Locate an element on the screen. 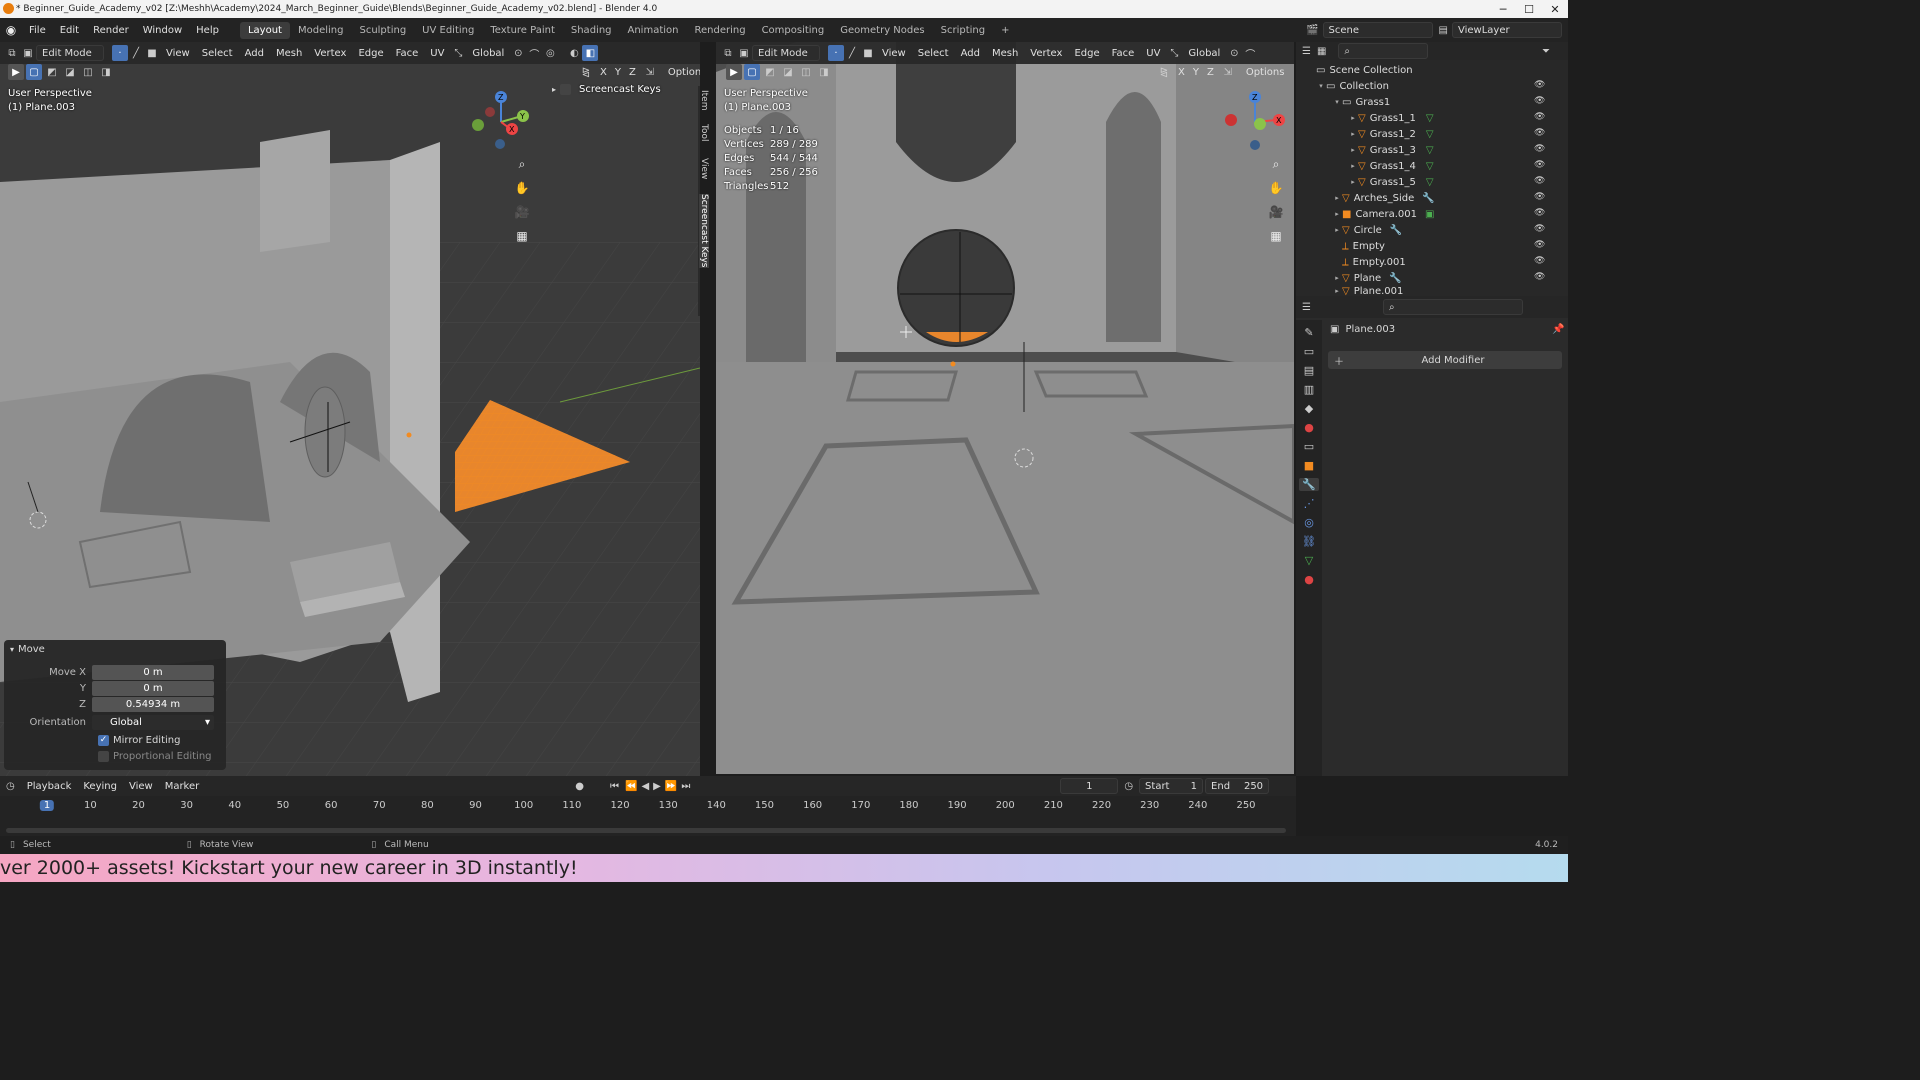 The height and width of the screenshot is (1080, 1920). mode-selector: Edit Mode is located at coordinates (70, 53).